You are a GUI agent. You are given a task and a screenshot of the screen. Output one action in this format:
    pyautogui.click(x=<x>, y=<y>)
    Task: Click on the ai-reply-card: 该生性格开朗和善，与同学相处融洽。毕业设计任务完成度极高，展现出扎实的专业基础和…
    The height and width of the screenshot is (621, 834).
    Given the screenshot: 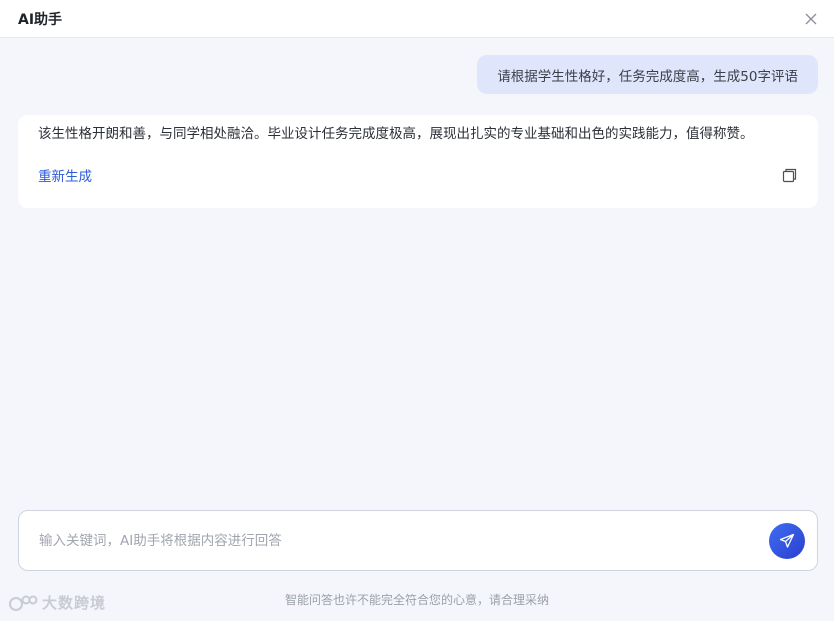 What is the action you would take?
    pyautogui.click(x=418, y=161)
    